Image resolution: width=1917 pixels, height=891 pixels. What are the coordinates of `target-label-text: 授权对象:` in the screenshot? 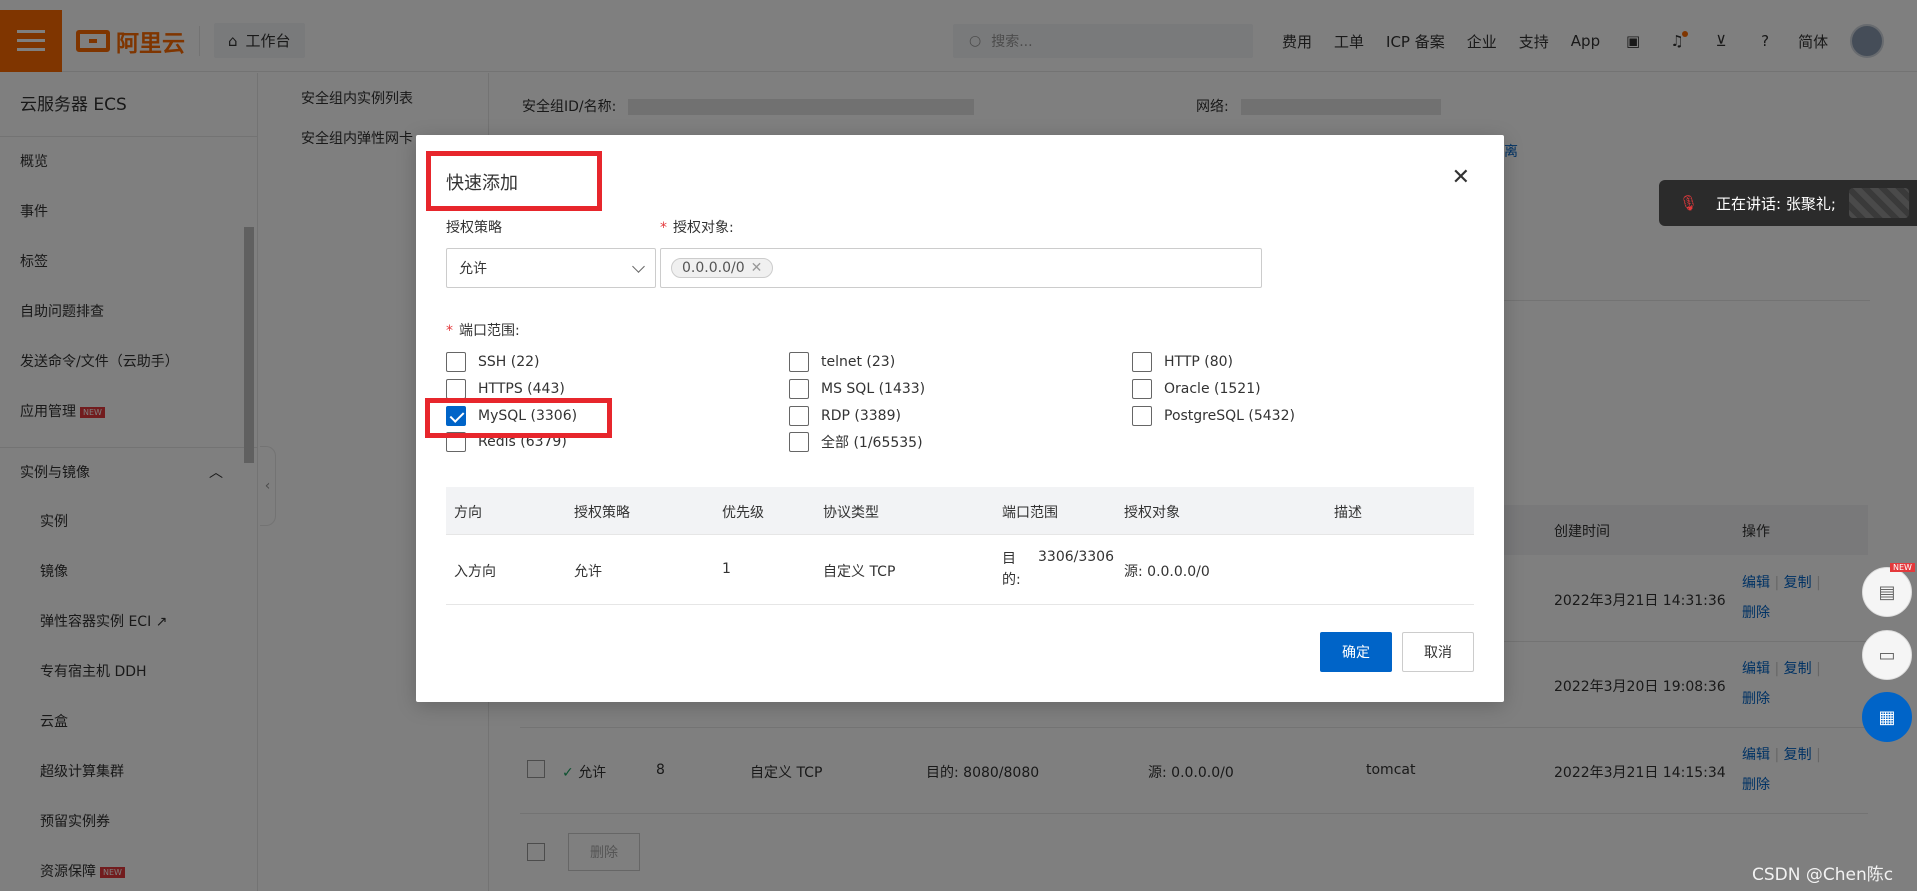 It's located at (703, 228).